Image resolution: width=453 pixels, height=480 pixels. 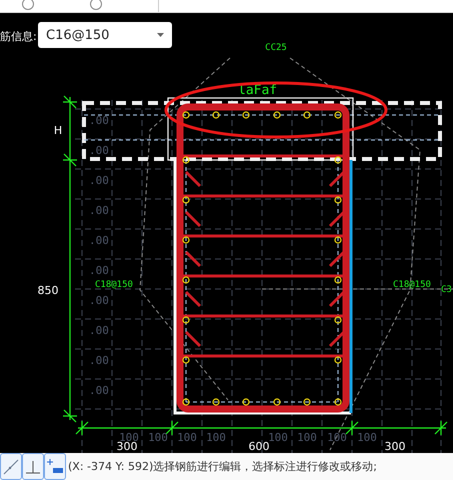 I want to click on line-icon, so click(x=11, y=467).